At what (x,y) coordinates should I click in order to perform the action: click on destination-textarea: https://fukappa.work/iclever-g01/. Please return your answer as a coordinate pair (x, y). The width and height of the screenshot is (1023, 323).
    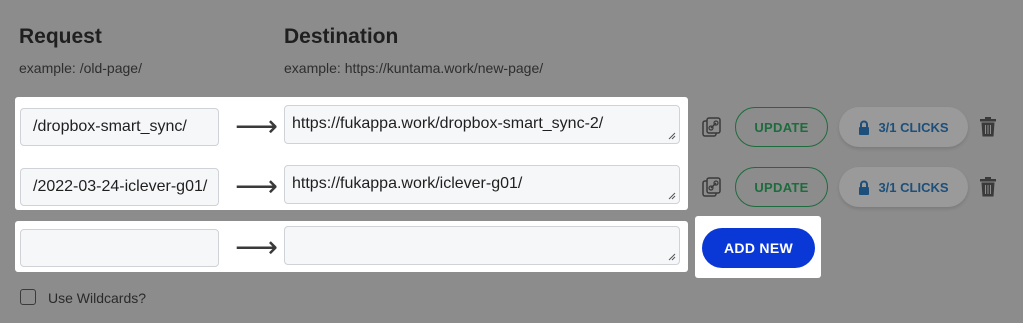
    Looking at the image, I should click on (482, 184).